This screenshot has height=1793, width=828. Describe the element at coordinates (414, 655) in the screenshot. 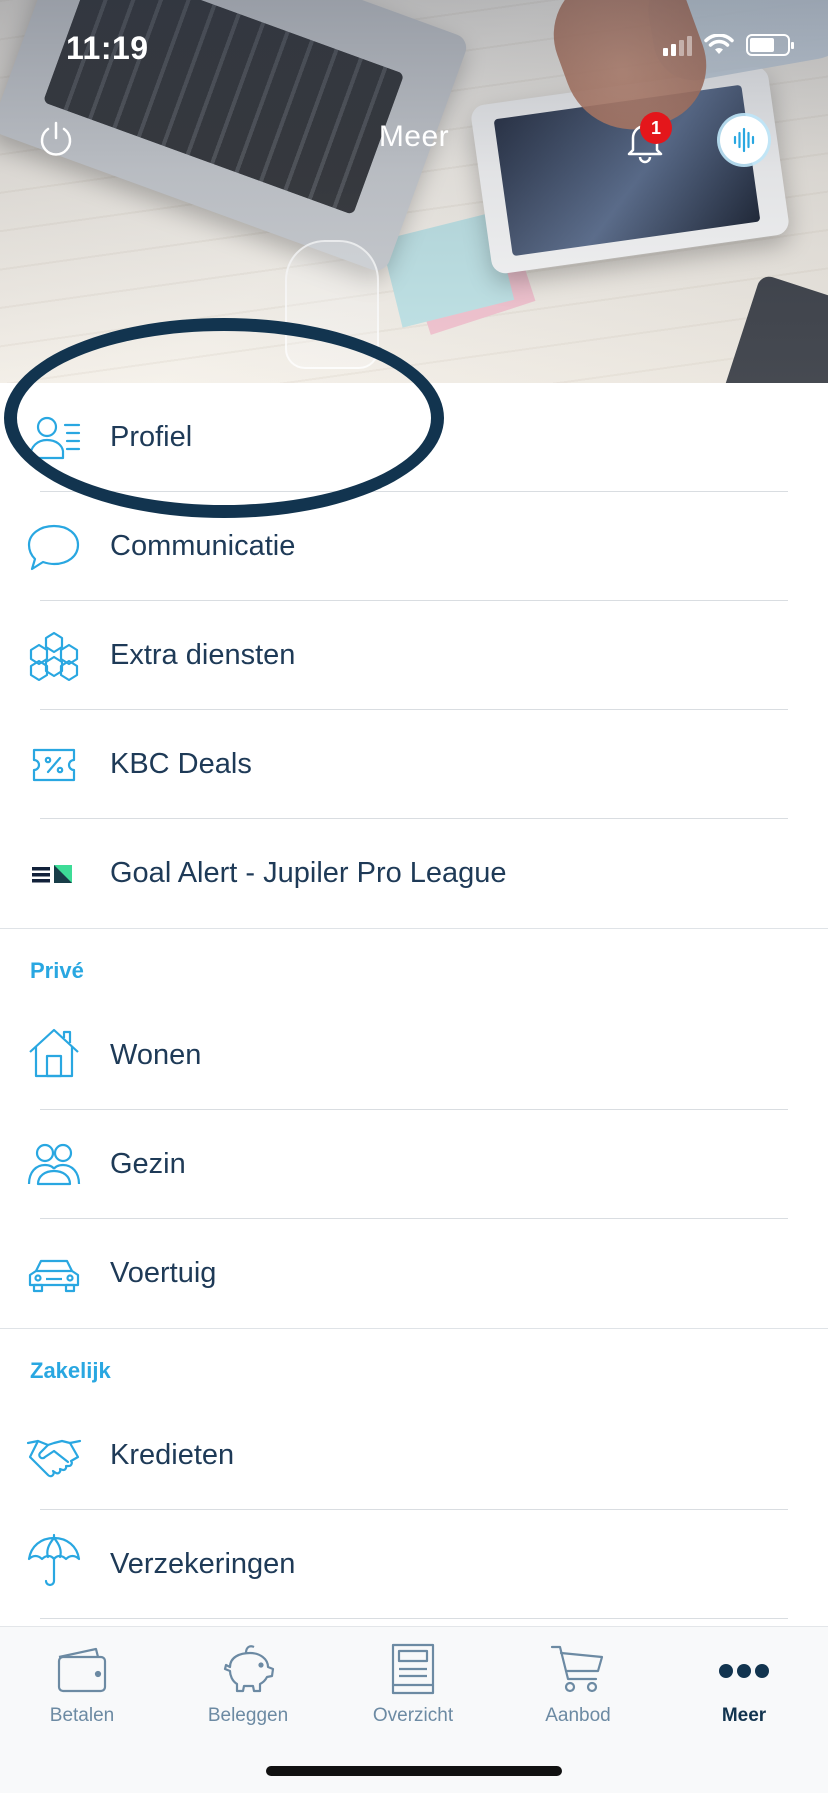

I see `menu-item-extra-diensten: Extra diensten` at that location.